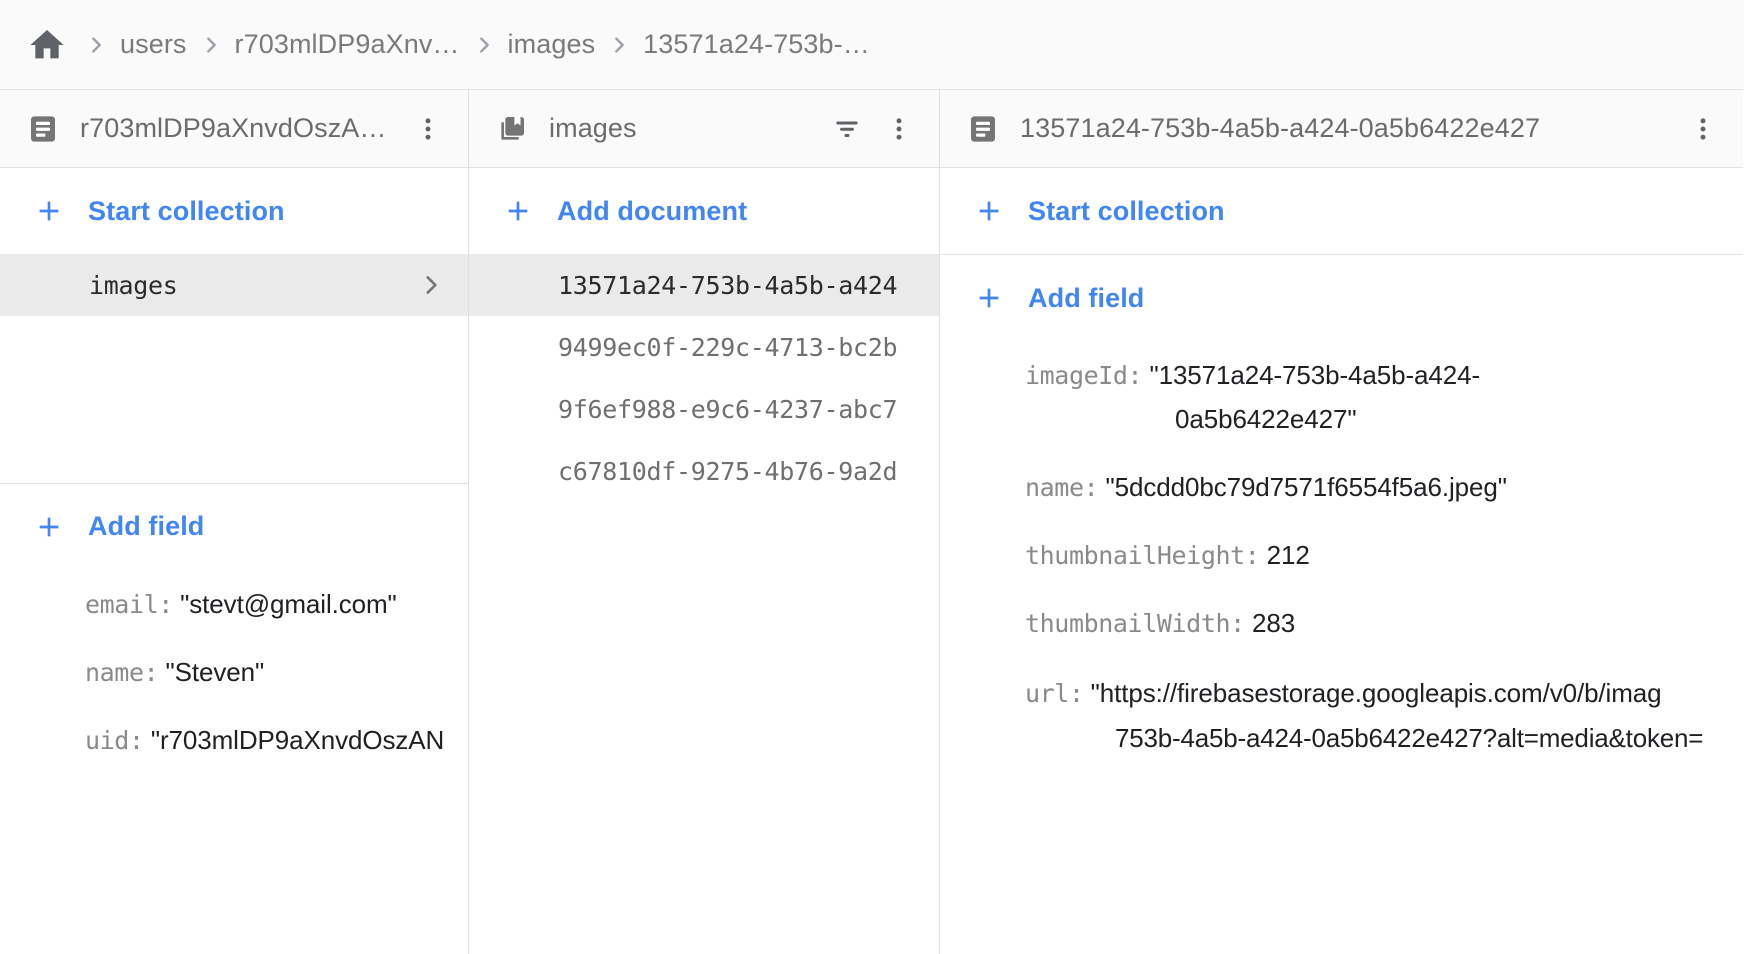 This screenshot has height=954, width=1744. I want to click on field-row-name: name: "Steven", so click(234, 672).